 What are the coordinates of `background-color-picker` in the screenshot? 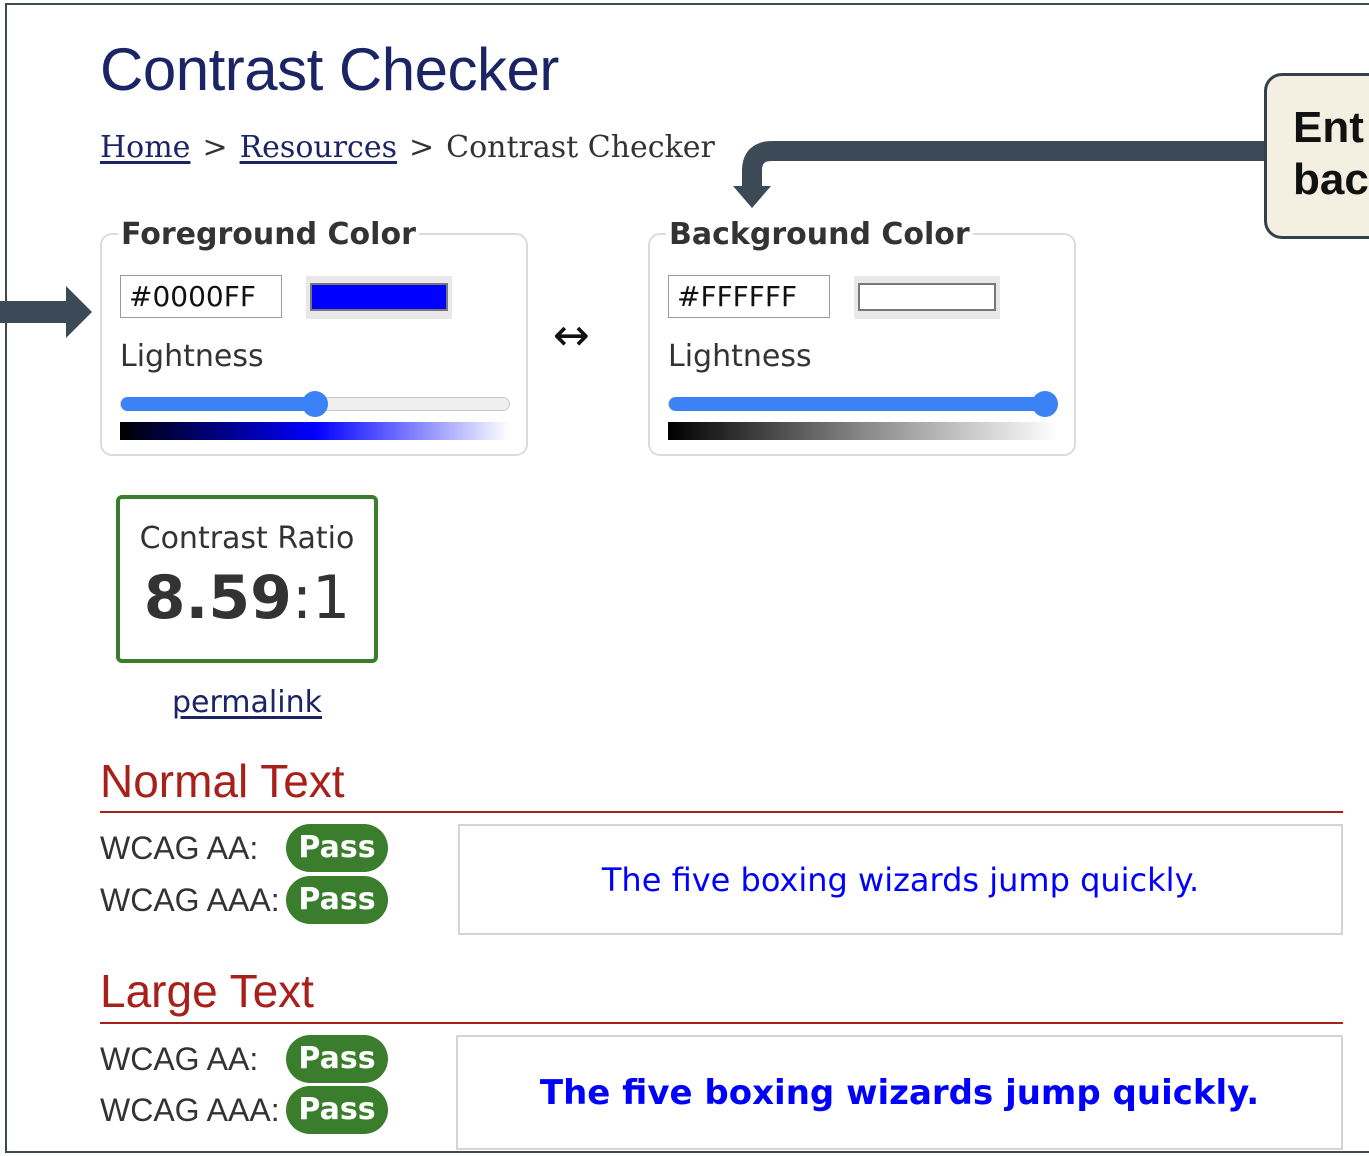 It's located at (927, 297).